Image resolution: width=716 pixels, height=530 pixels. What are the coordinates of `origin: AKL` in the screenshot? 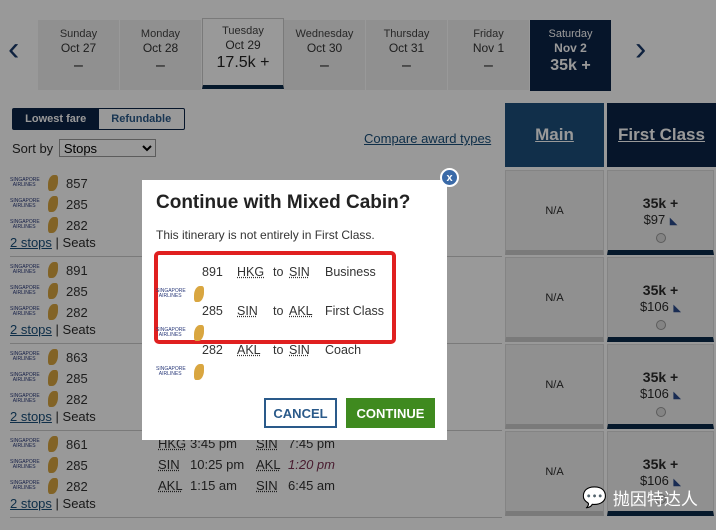 It's located at (255, 350).